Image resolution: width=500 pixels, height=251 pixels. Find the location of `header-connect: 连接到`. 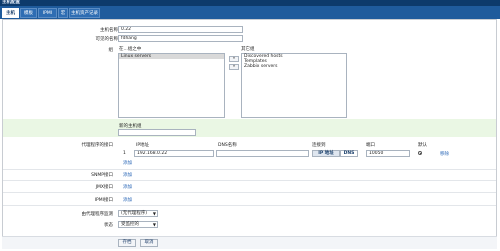

header-connect: 连接到 is located at coordinates (319, 145).